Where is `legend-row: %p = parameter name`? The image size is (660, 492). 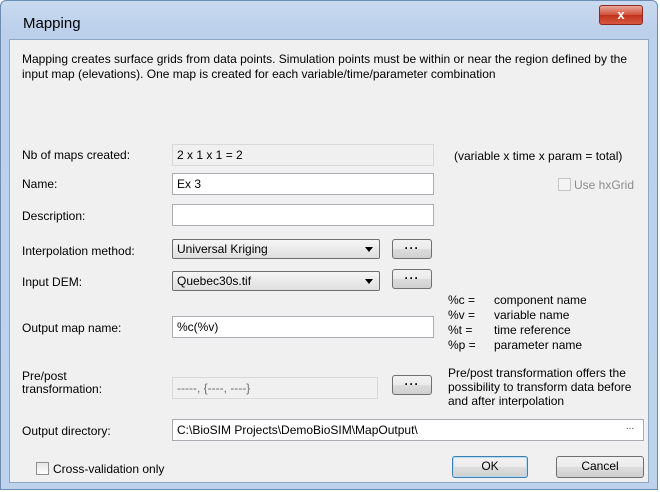
legend-row: %p = parameter name is located at coordinates (517, 345).